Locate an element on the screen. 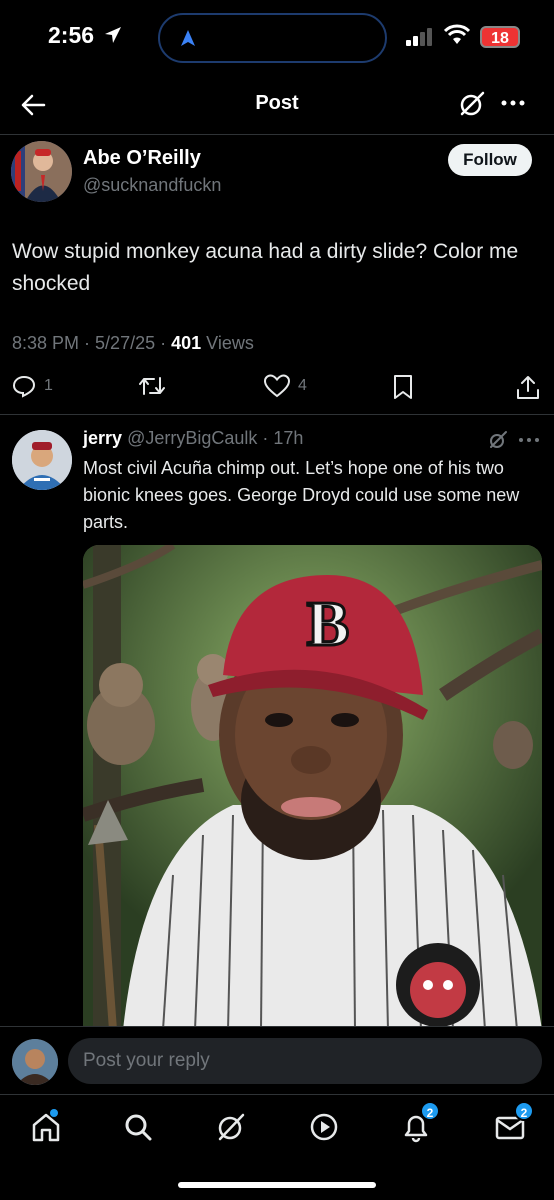 The width and height of the screenshot is (554, 1200). reply-more-icon is located at coordinates (529, 440).